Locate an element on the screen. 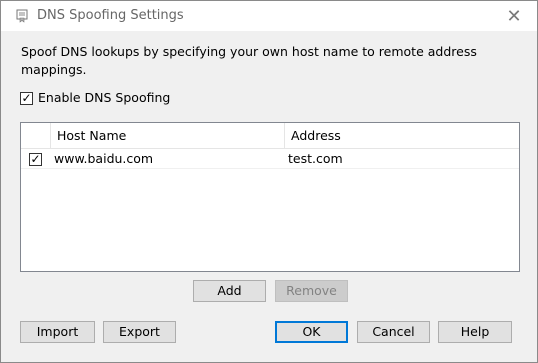 This screenshot has height=363, width=538. import-button: Import is located at coordinates (57, 332).